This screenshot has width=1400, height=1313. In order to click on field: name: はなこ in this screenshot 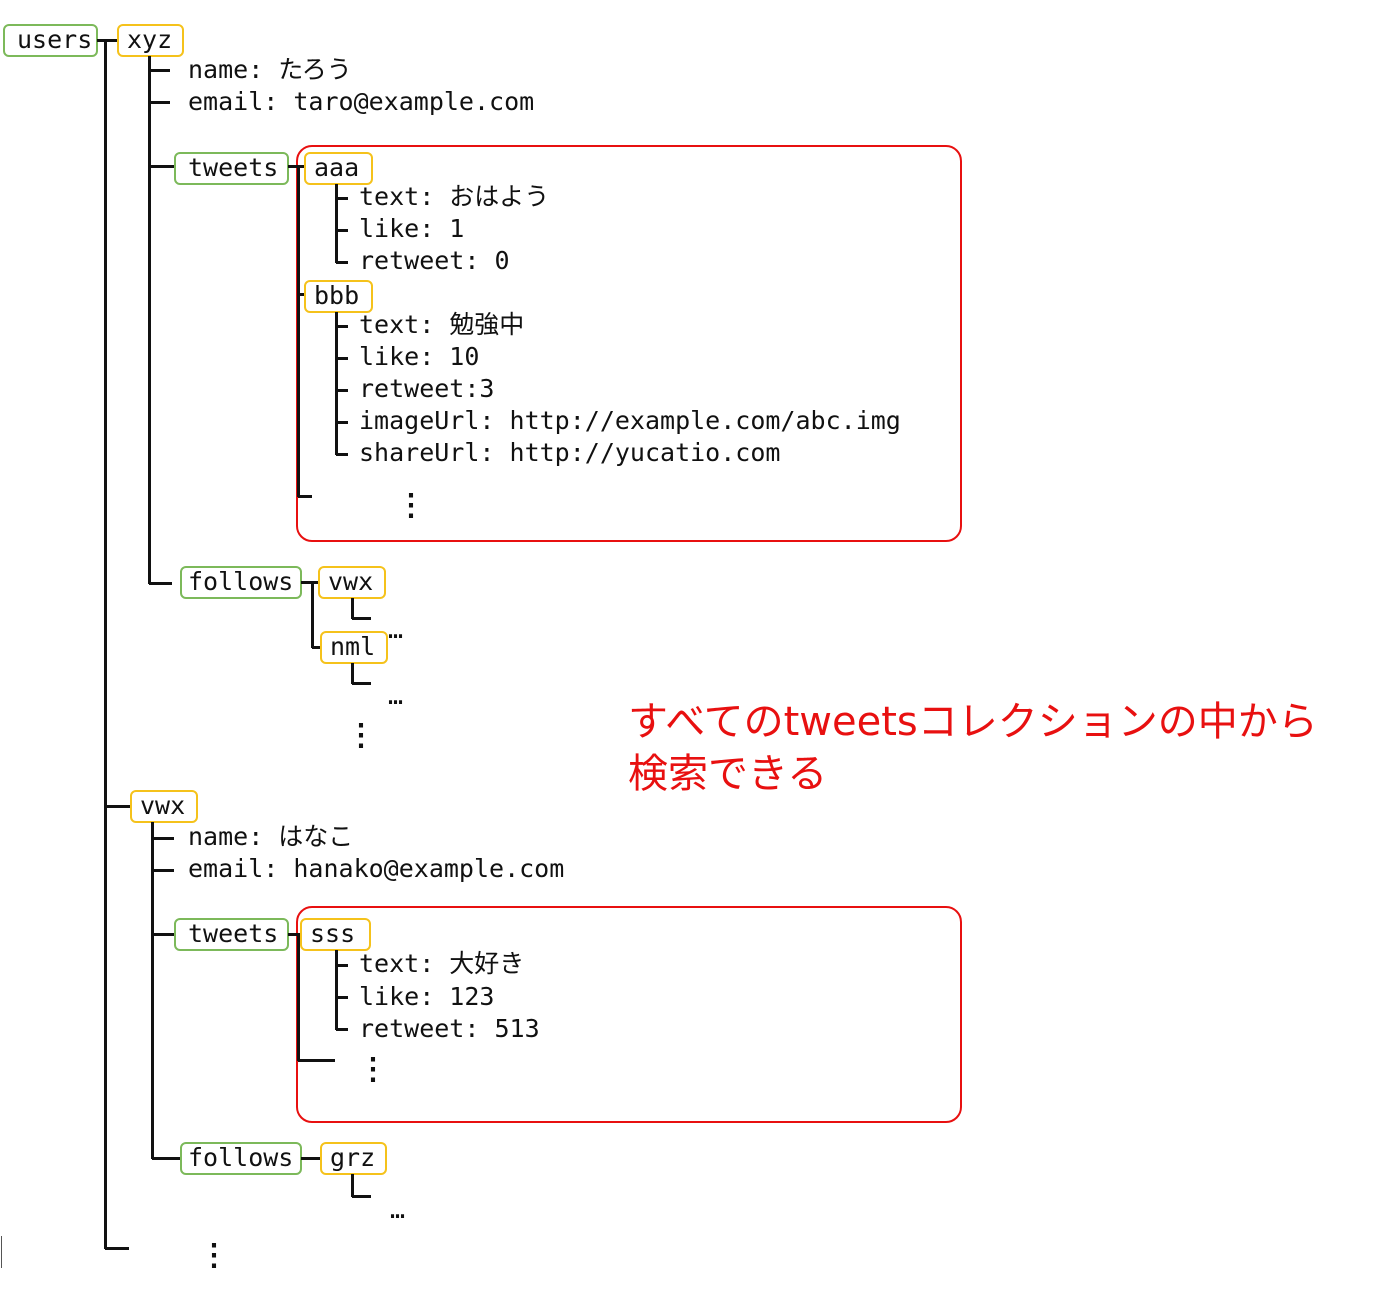, I will do `click(271, 836)`.